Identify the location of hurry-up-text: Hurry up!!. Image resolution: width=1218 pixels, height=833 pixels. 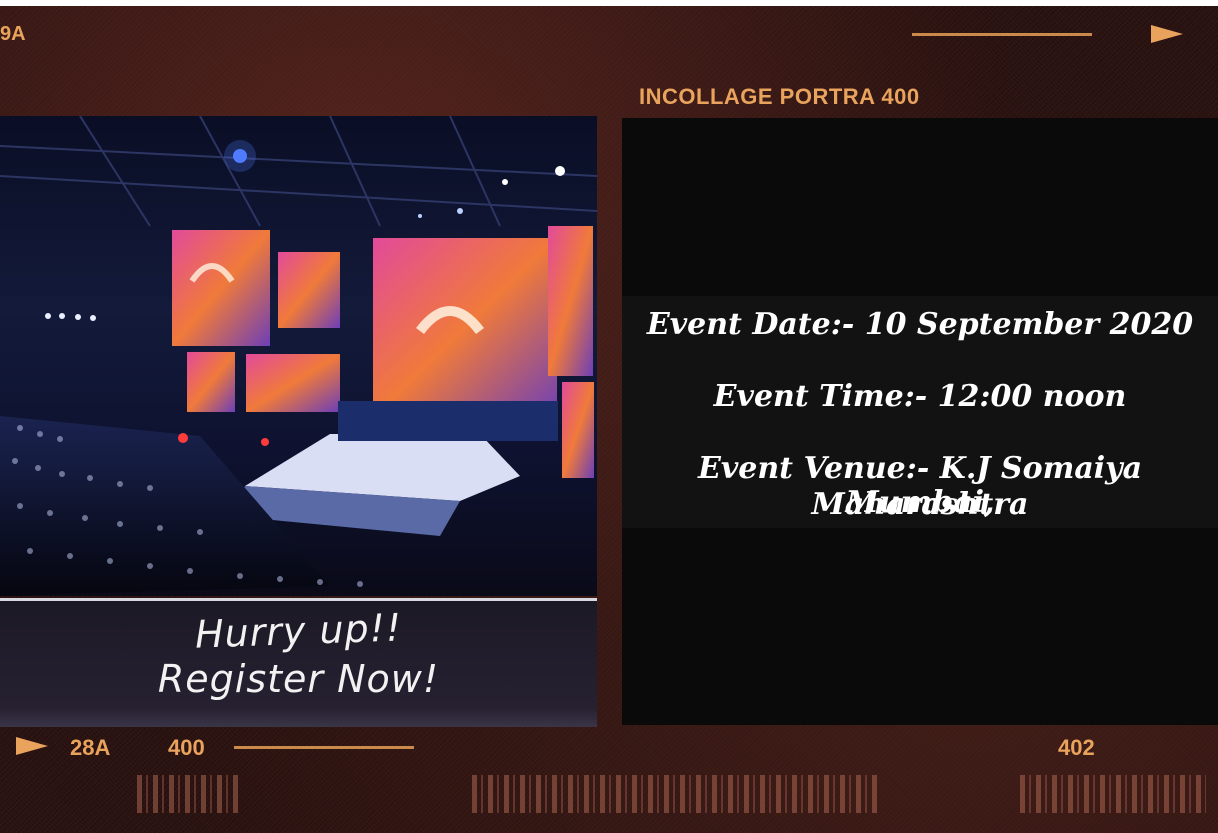
(298, 631).